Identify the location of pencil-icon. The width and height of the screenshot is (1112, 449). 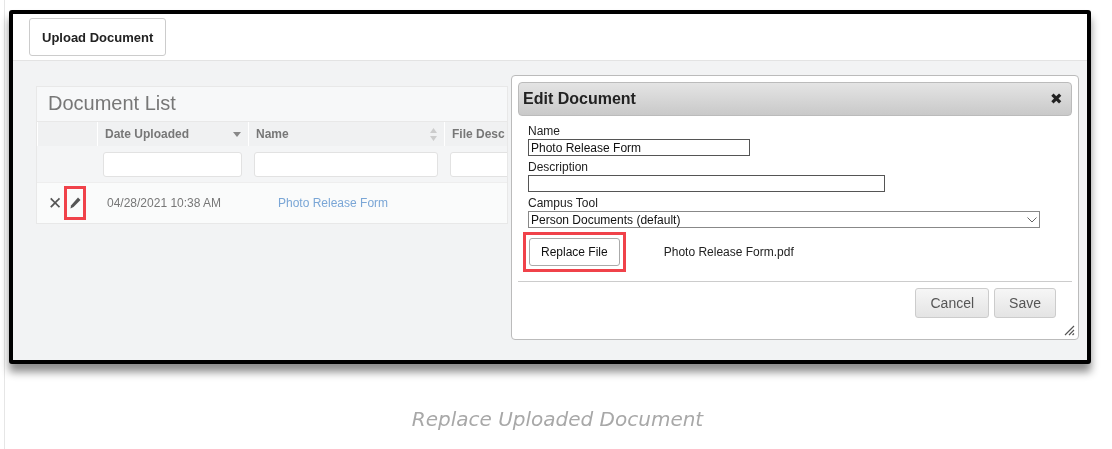
(75, 203).